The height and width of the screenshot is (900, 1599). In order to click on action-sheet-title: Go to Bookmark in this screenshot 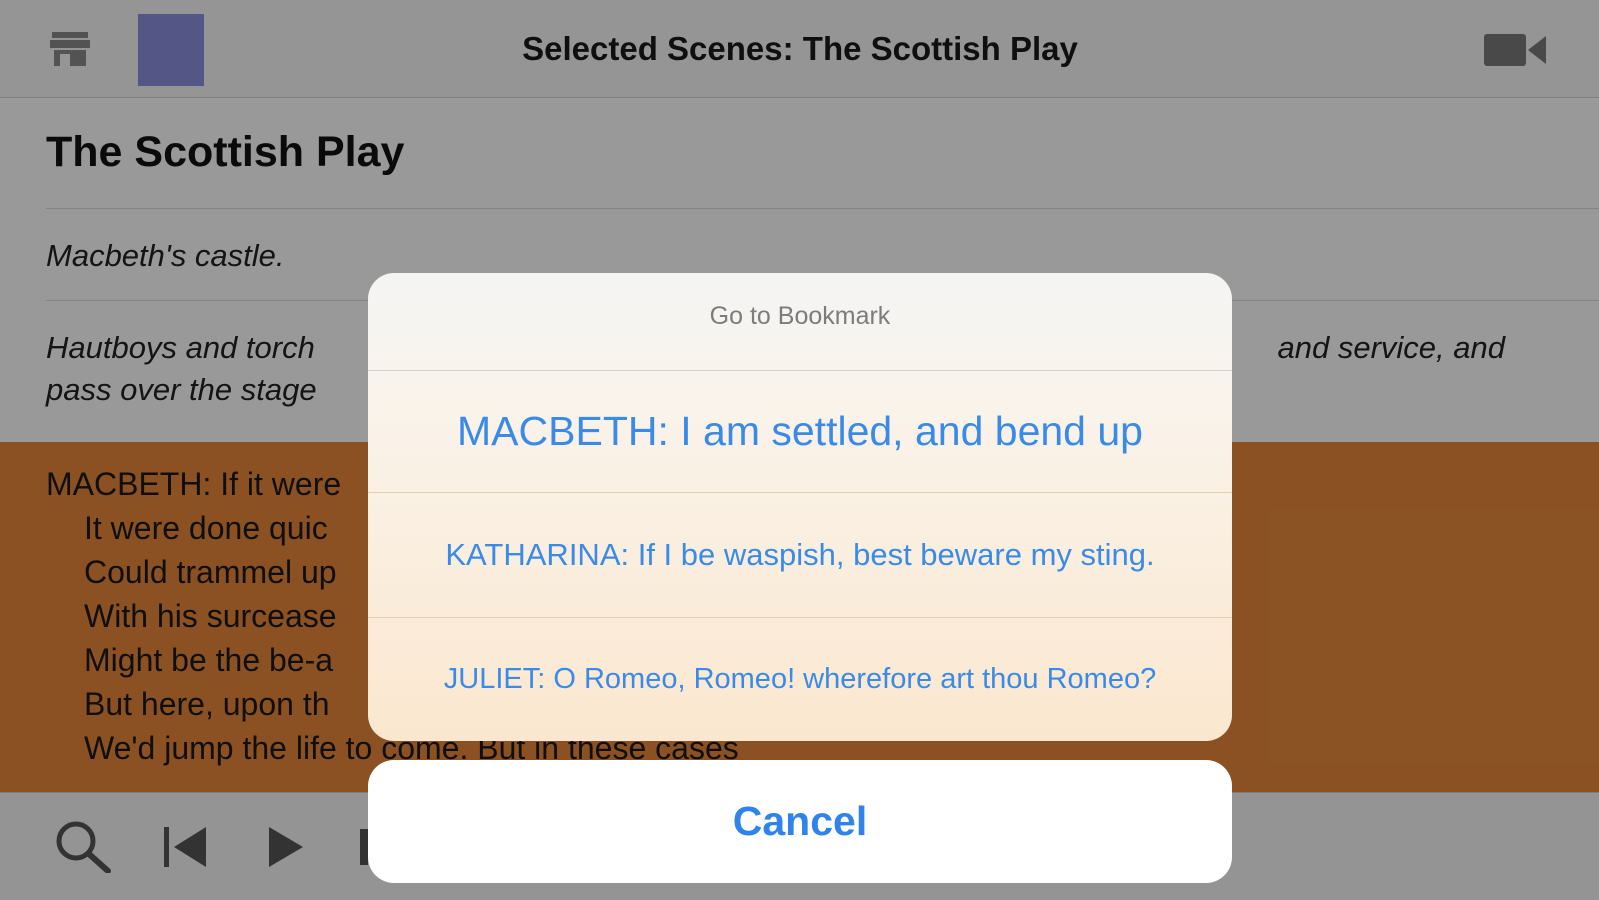, I will do `click(800, 322)`.